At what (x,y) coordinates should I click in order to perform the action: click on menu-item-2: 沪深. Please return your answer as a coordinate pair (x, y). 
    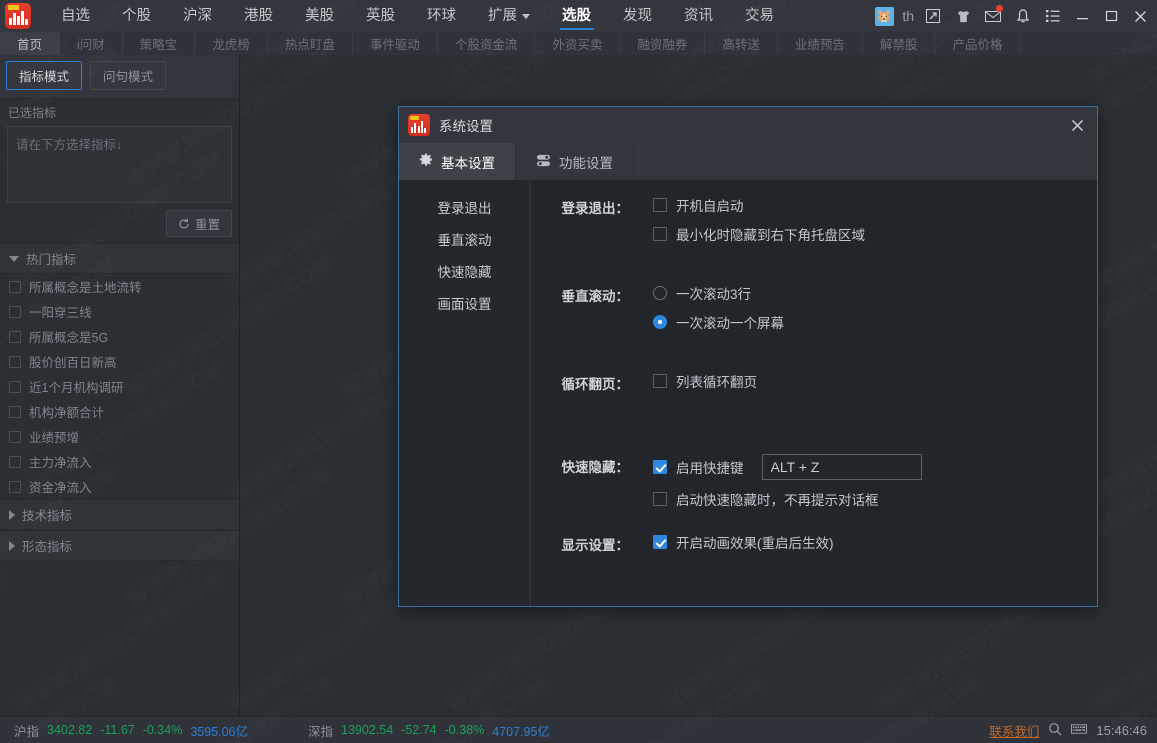
    Looking at the image, I should click on (197, 16).